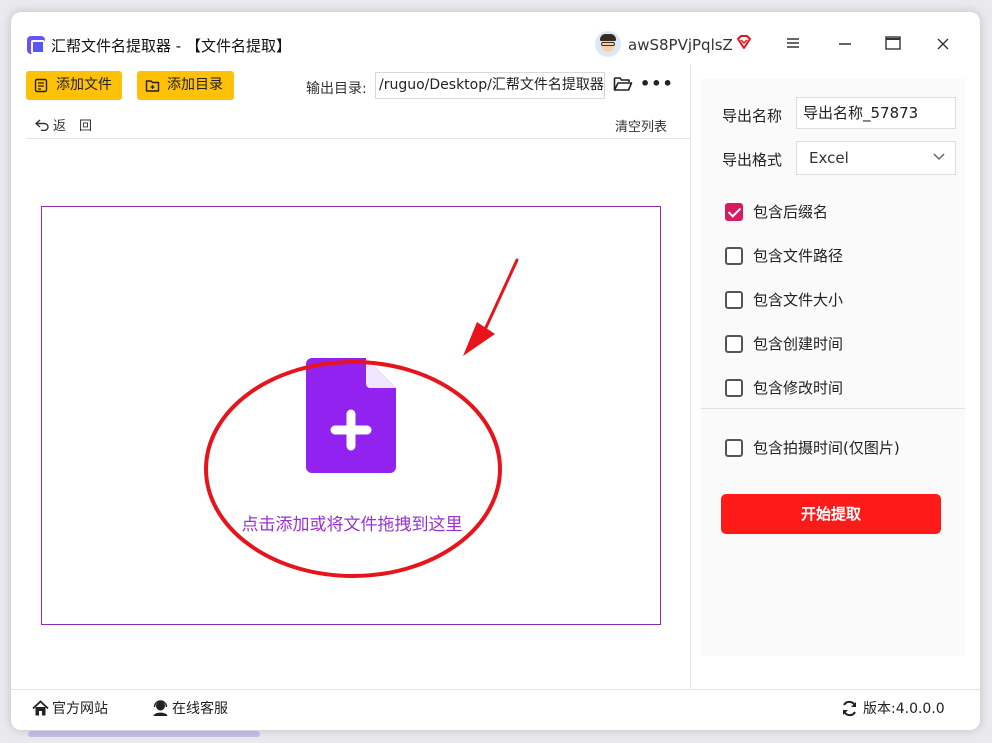 Image resolution: width=992 pixels, height=743 pixels. I want to click on close-icon, so click(943, 45).